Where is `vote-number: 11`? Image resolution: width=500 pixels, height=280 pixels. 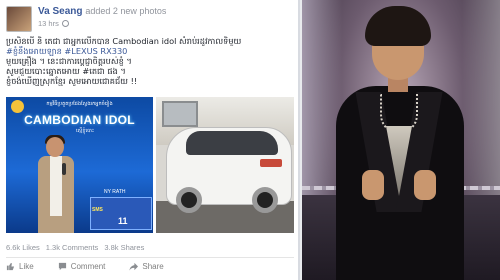 vote-number: 11 is located at coordinates (123, 221).